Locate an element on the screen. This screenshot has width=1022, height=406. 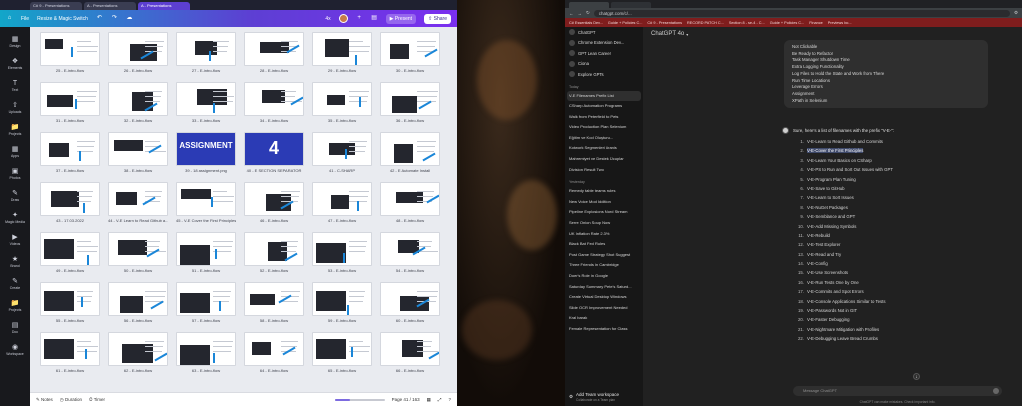
extensions-icon: ⚙ is located at coordinates (1016, 13).